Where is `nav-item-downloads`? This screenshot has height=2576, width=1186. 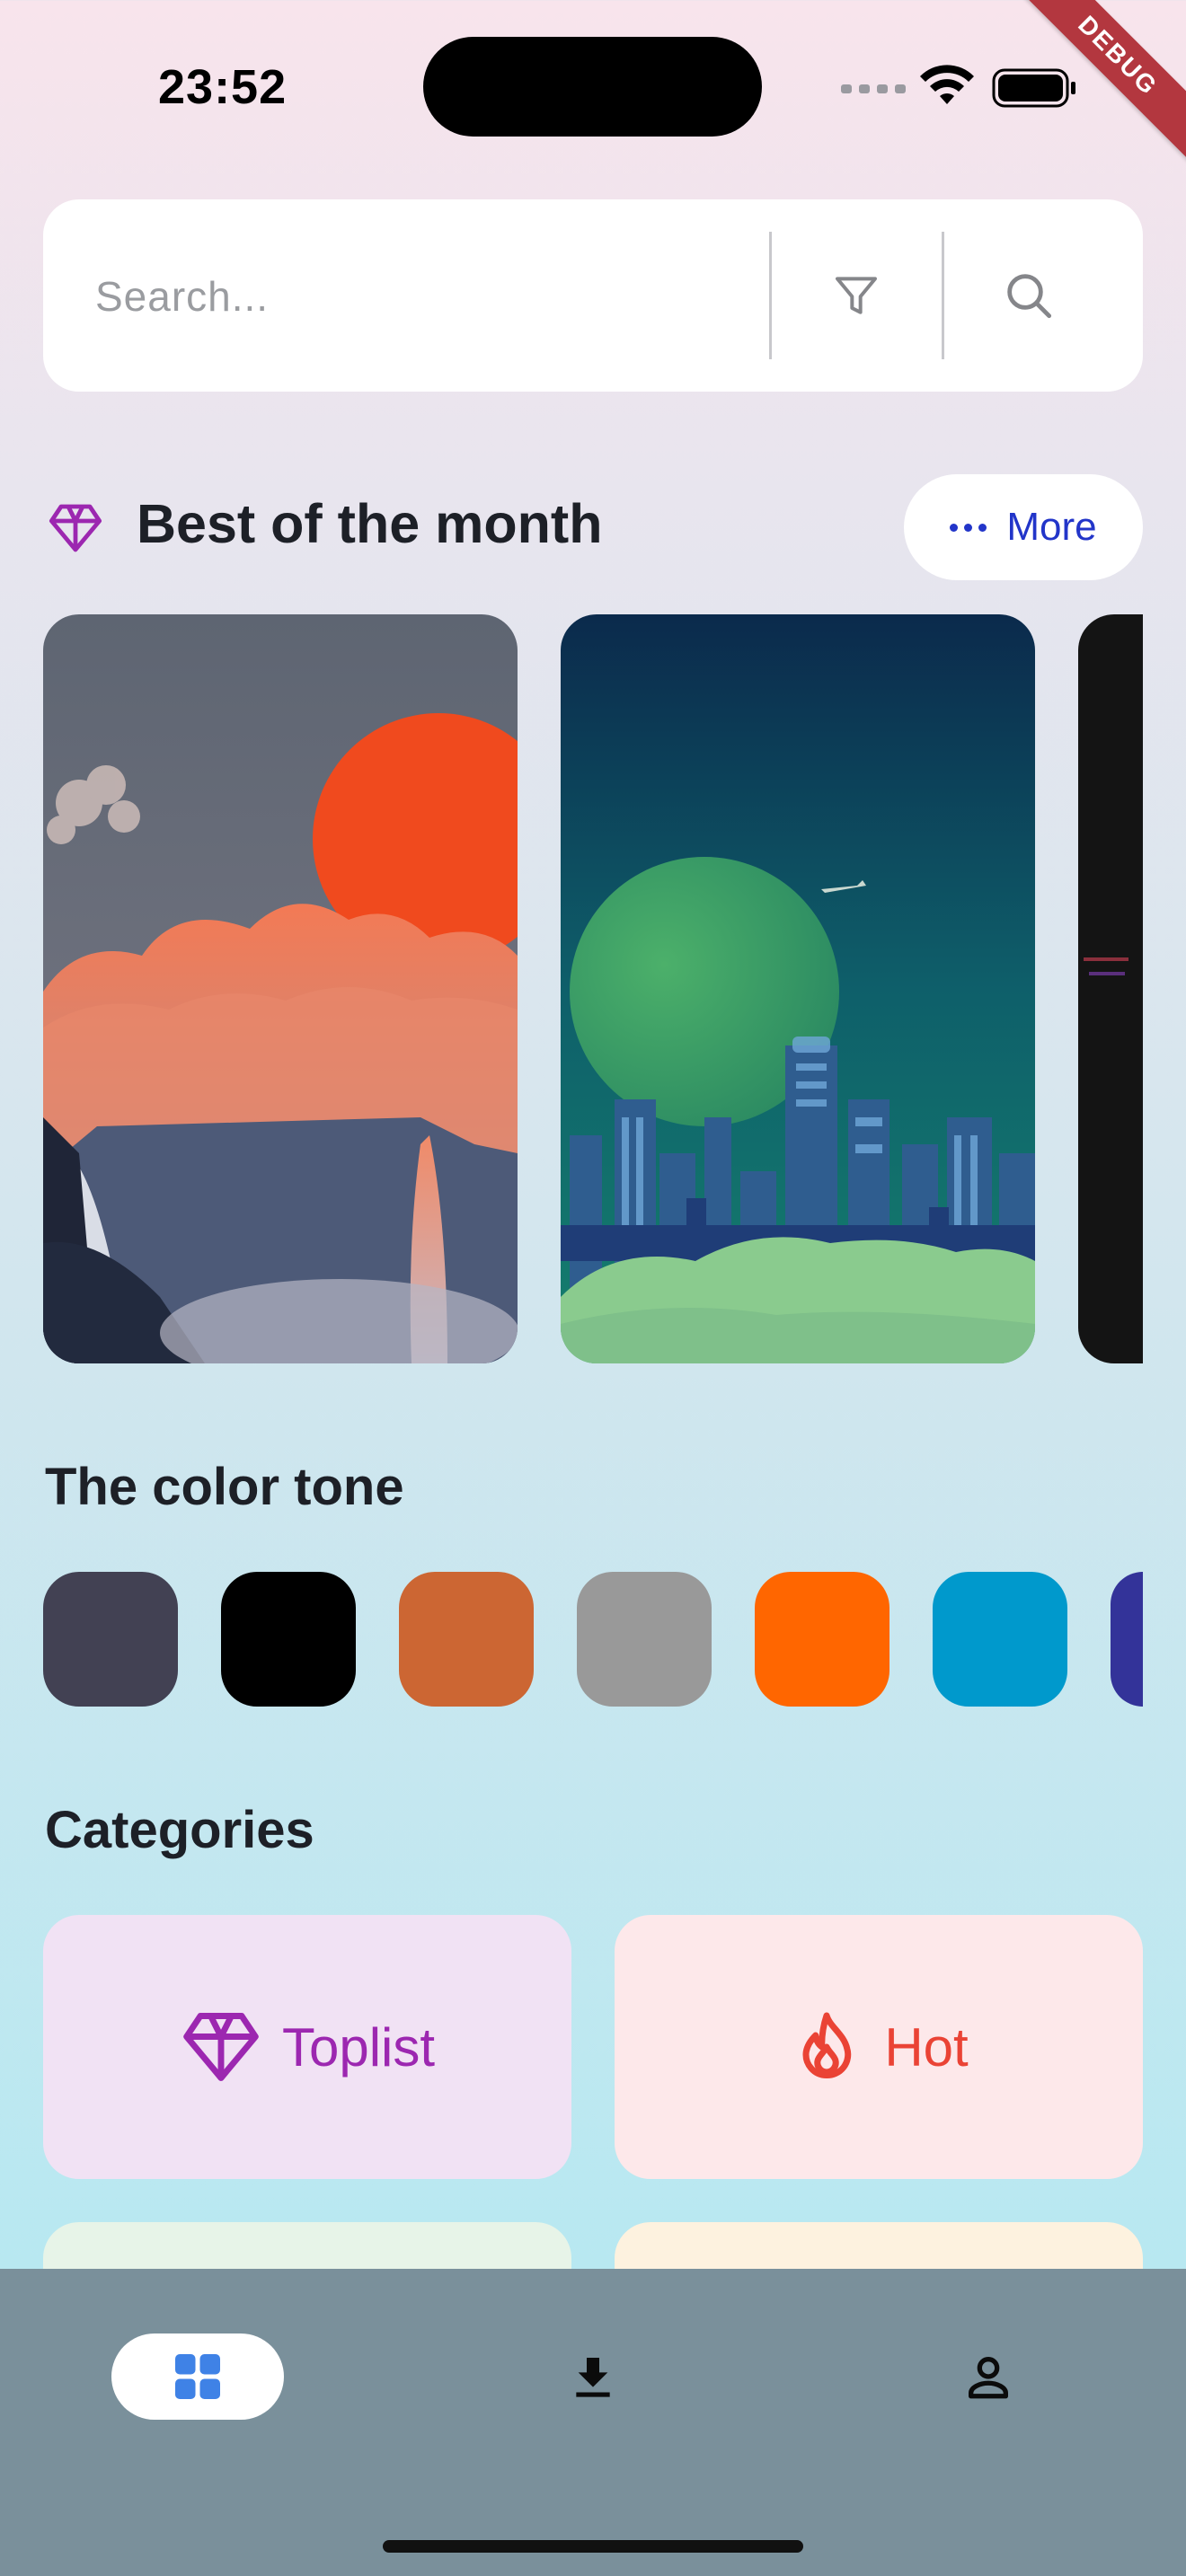
nav-item-downloads is located at coordinates (593, 2376).